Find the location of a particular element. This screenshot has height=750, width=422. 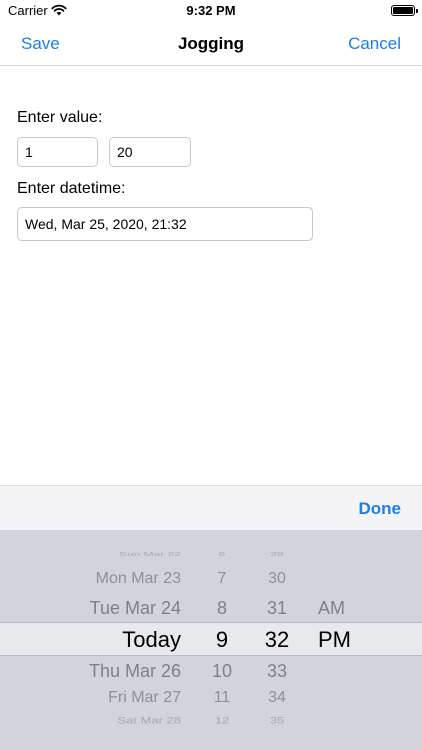

picker-row: Tue Mar 24 8 31 AM is located at coordinates (211, 611).